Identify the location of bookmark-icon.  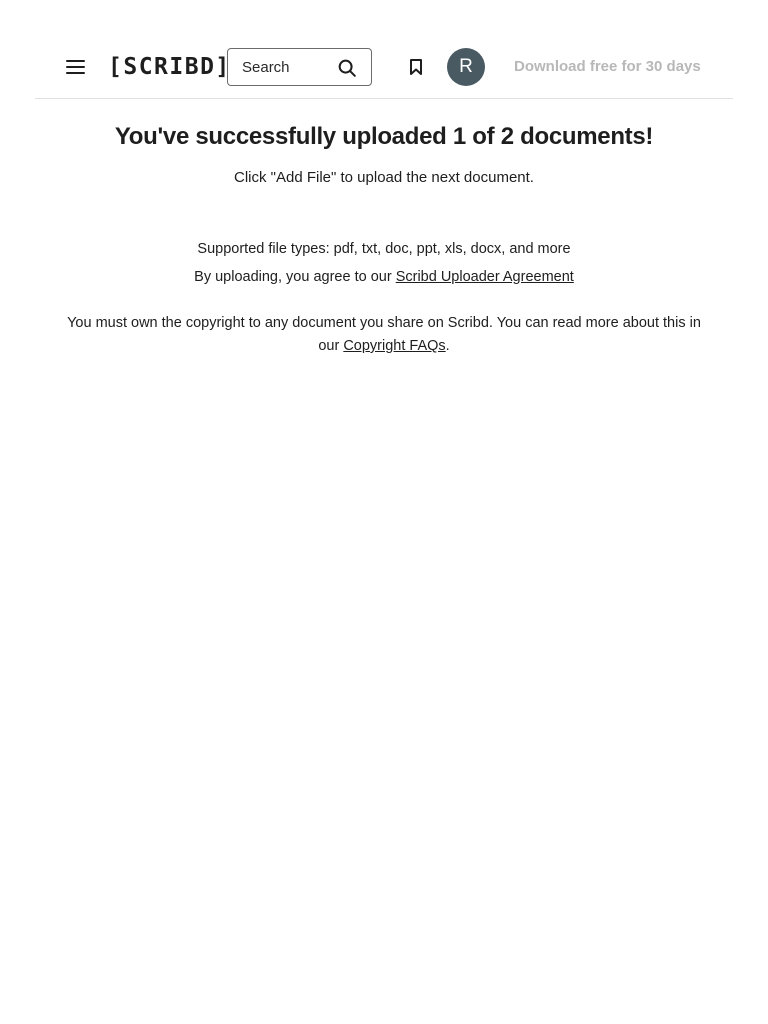
(416, 67).